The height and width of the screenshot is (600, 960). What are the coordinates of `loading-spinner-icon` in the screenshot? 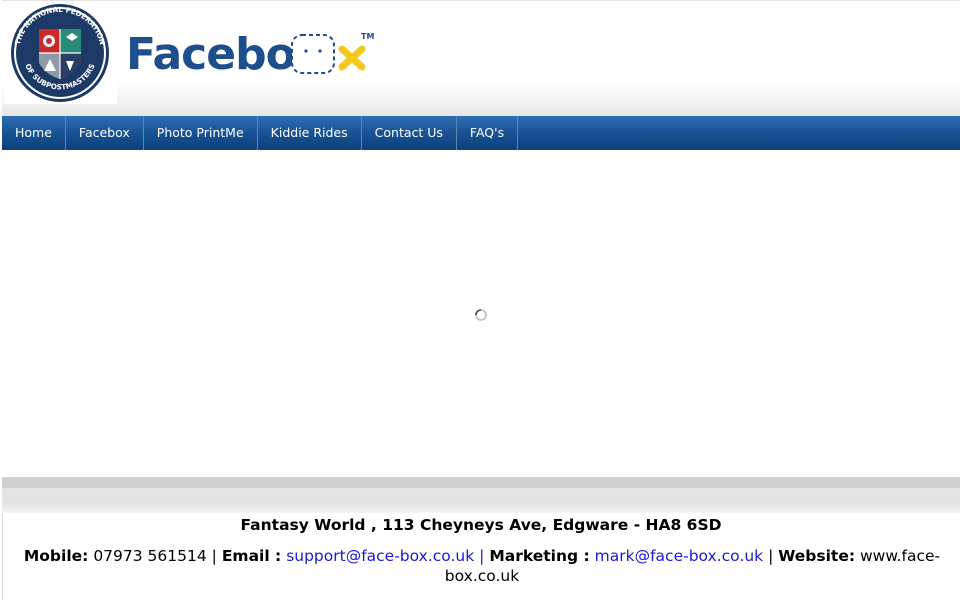 It's located at (481, 314).